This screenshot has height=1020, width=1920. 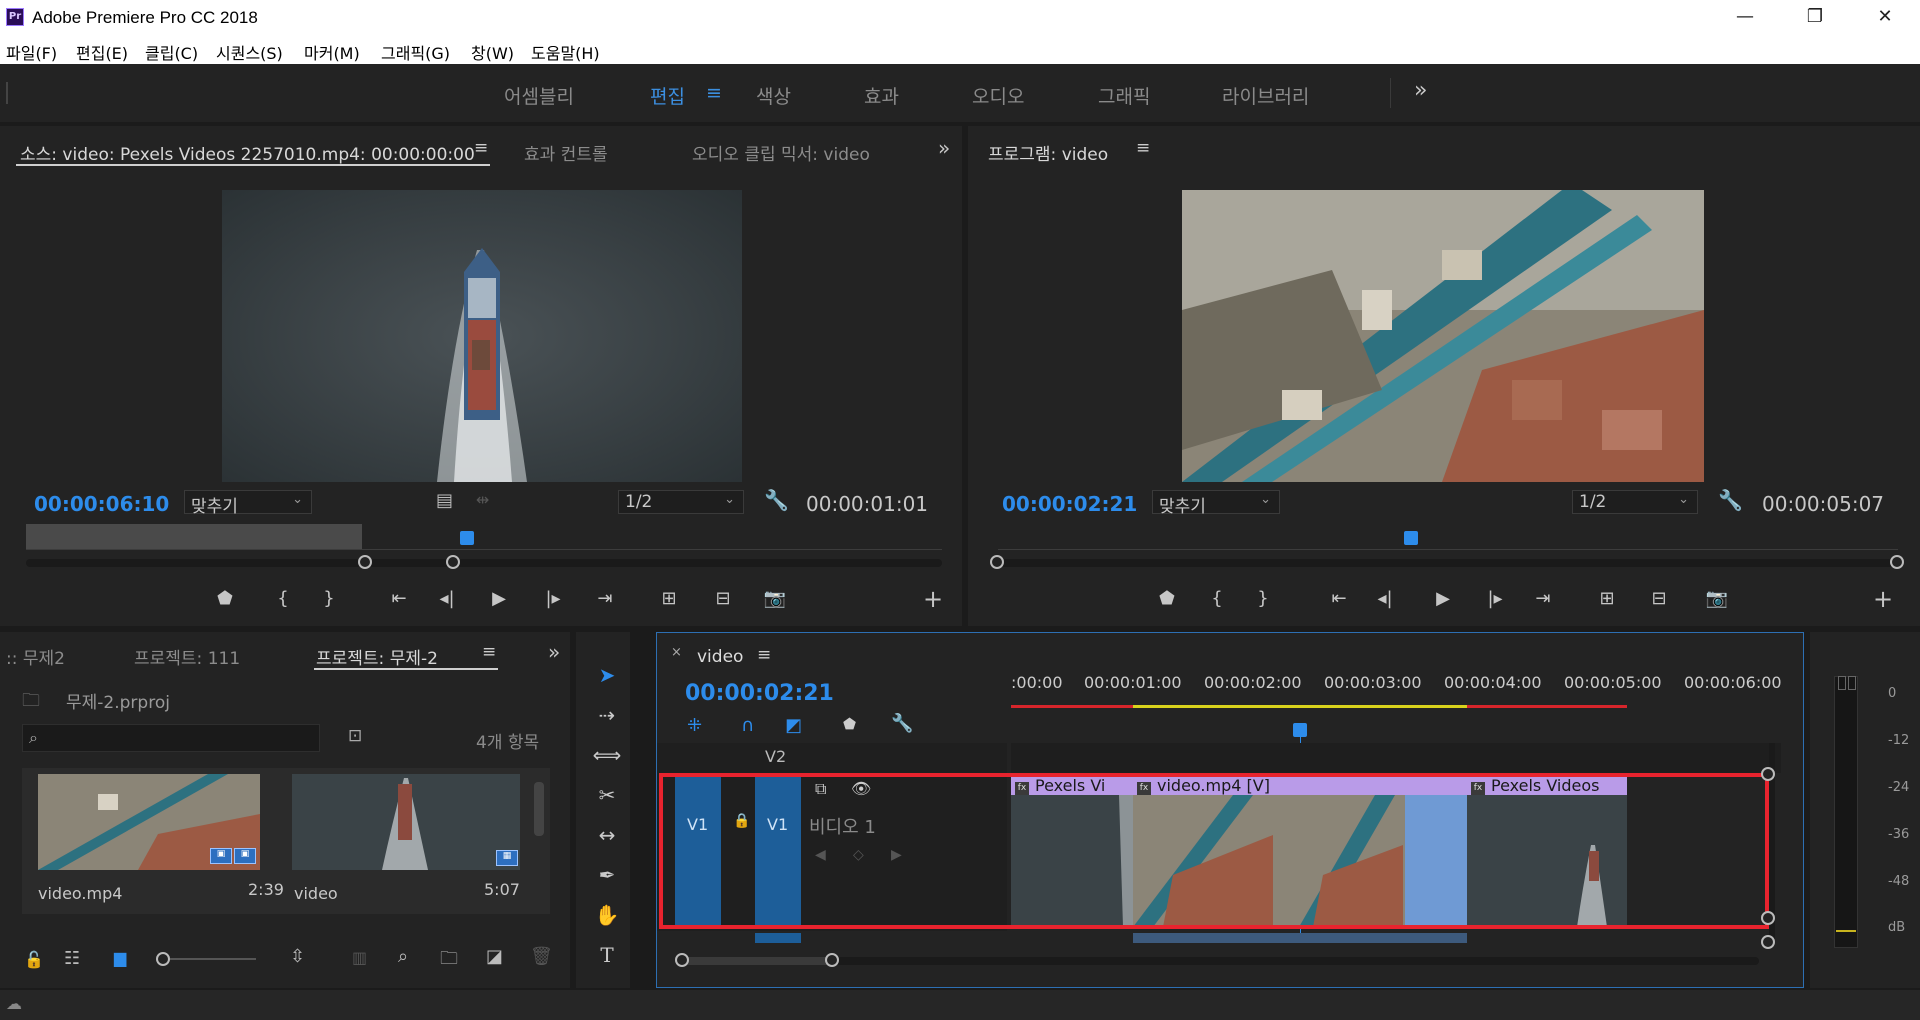 I want to click on tab-audio-clip-mixer: 오디오 클립 믹서: video, so click(x=781, y=152).